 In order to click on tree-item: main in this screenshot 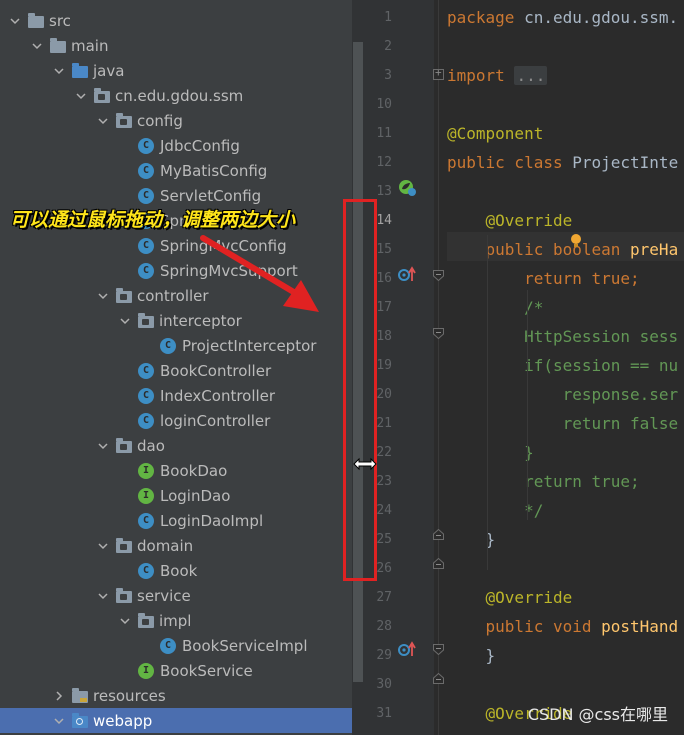, I will do `click(176, 45)`.